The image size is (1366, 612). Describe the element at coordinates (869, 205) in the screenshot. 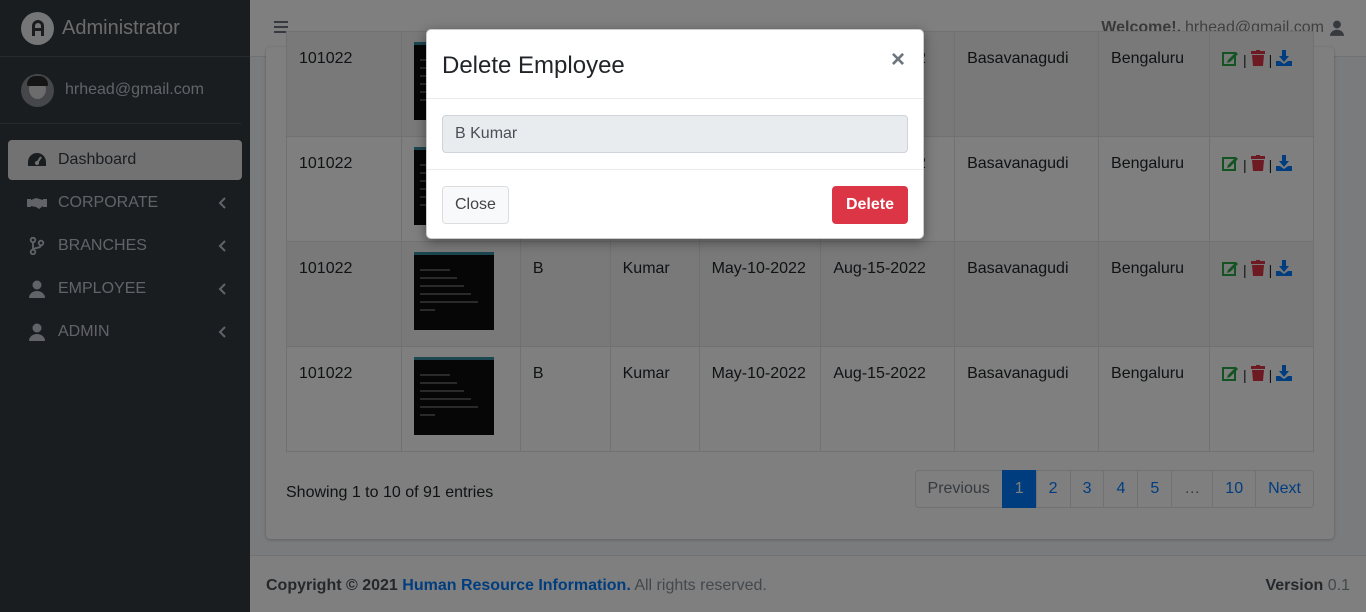

I see `delete-button: Delete` at that location.